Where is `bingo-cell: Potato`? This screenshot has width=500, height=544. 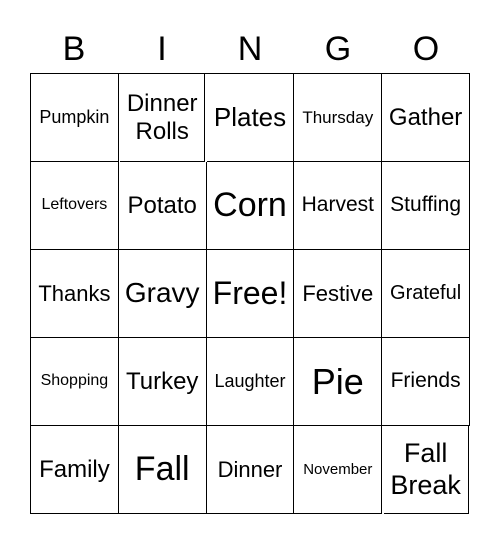 bingo-cell: Potato is located at coordinates (162, 206).